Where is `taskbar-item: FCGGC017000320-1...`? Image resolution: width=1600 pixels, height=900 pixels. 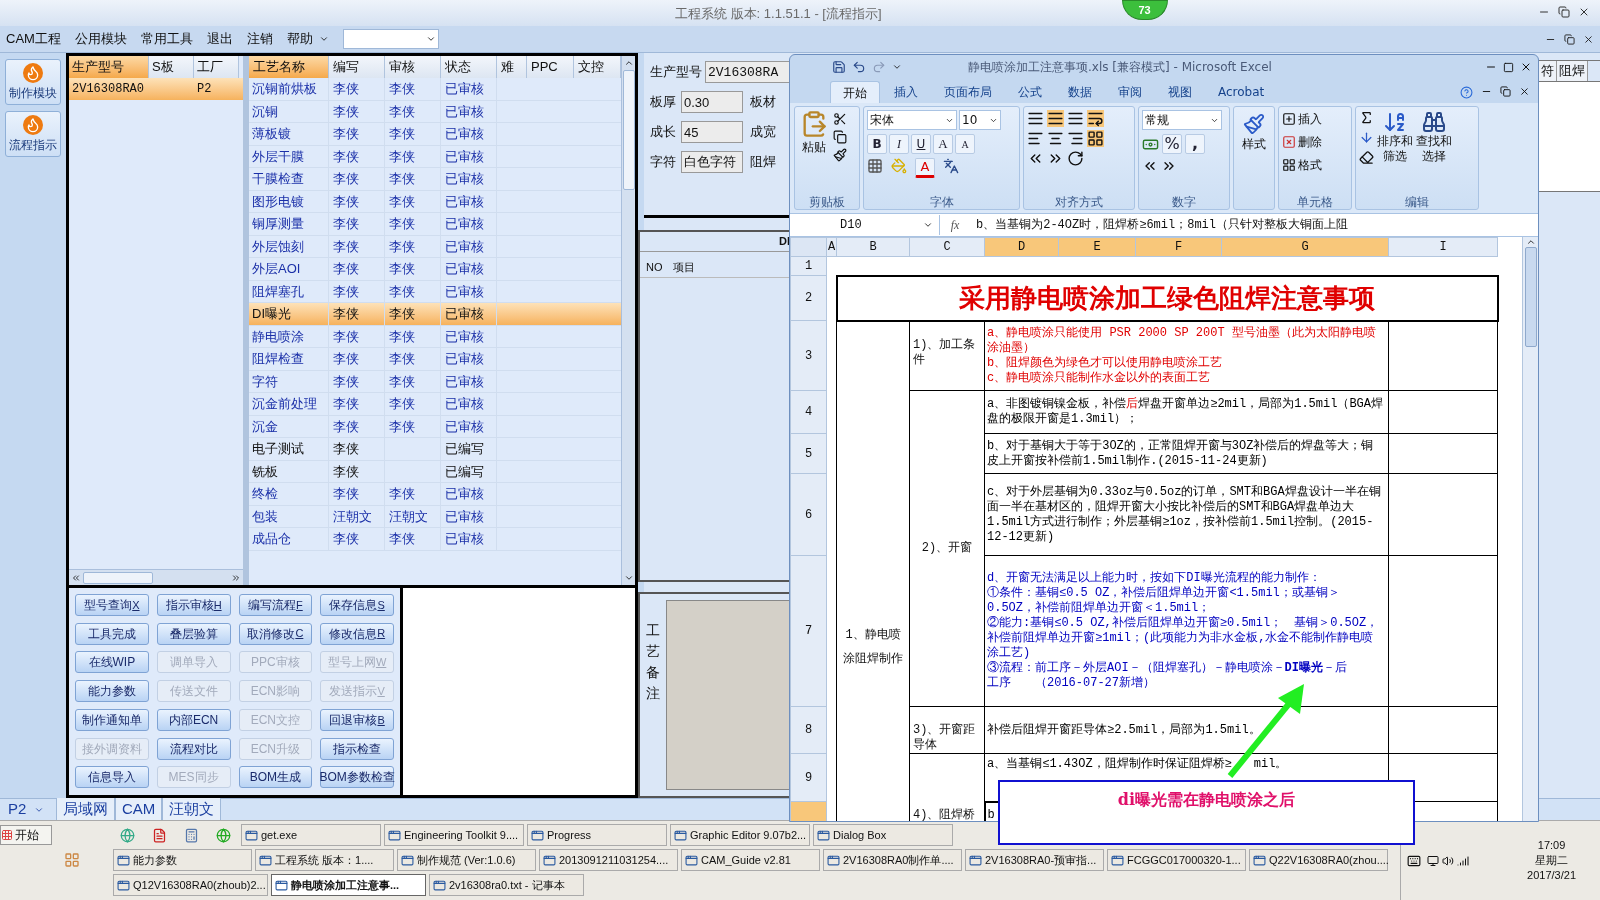
taskbar-item: FCGGC017000320-1... is located at coordinates (1176, 860).